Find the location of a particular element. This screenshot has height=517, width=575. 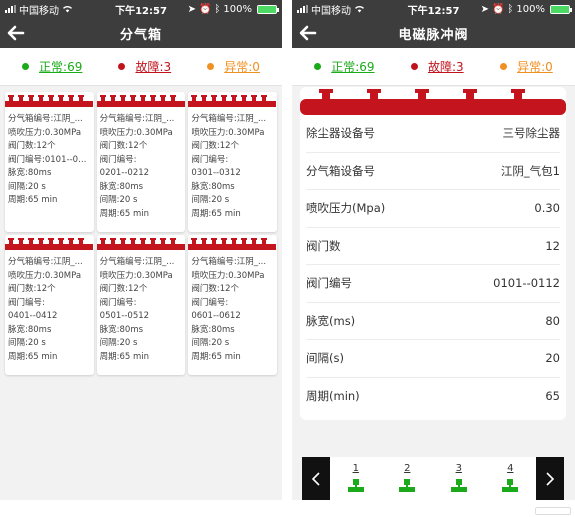

detail-label: 分气箱设备号 is located at coordinates (340, 170).